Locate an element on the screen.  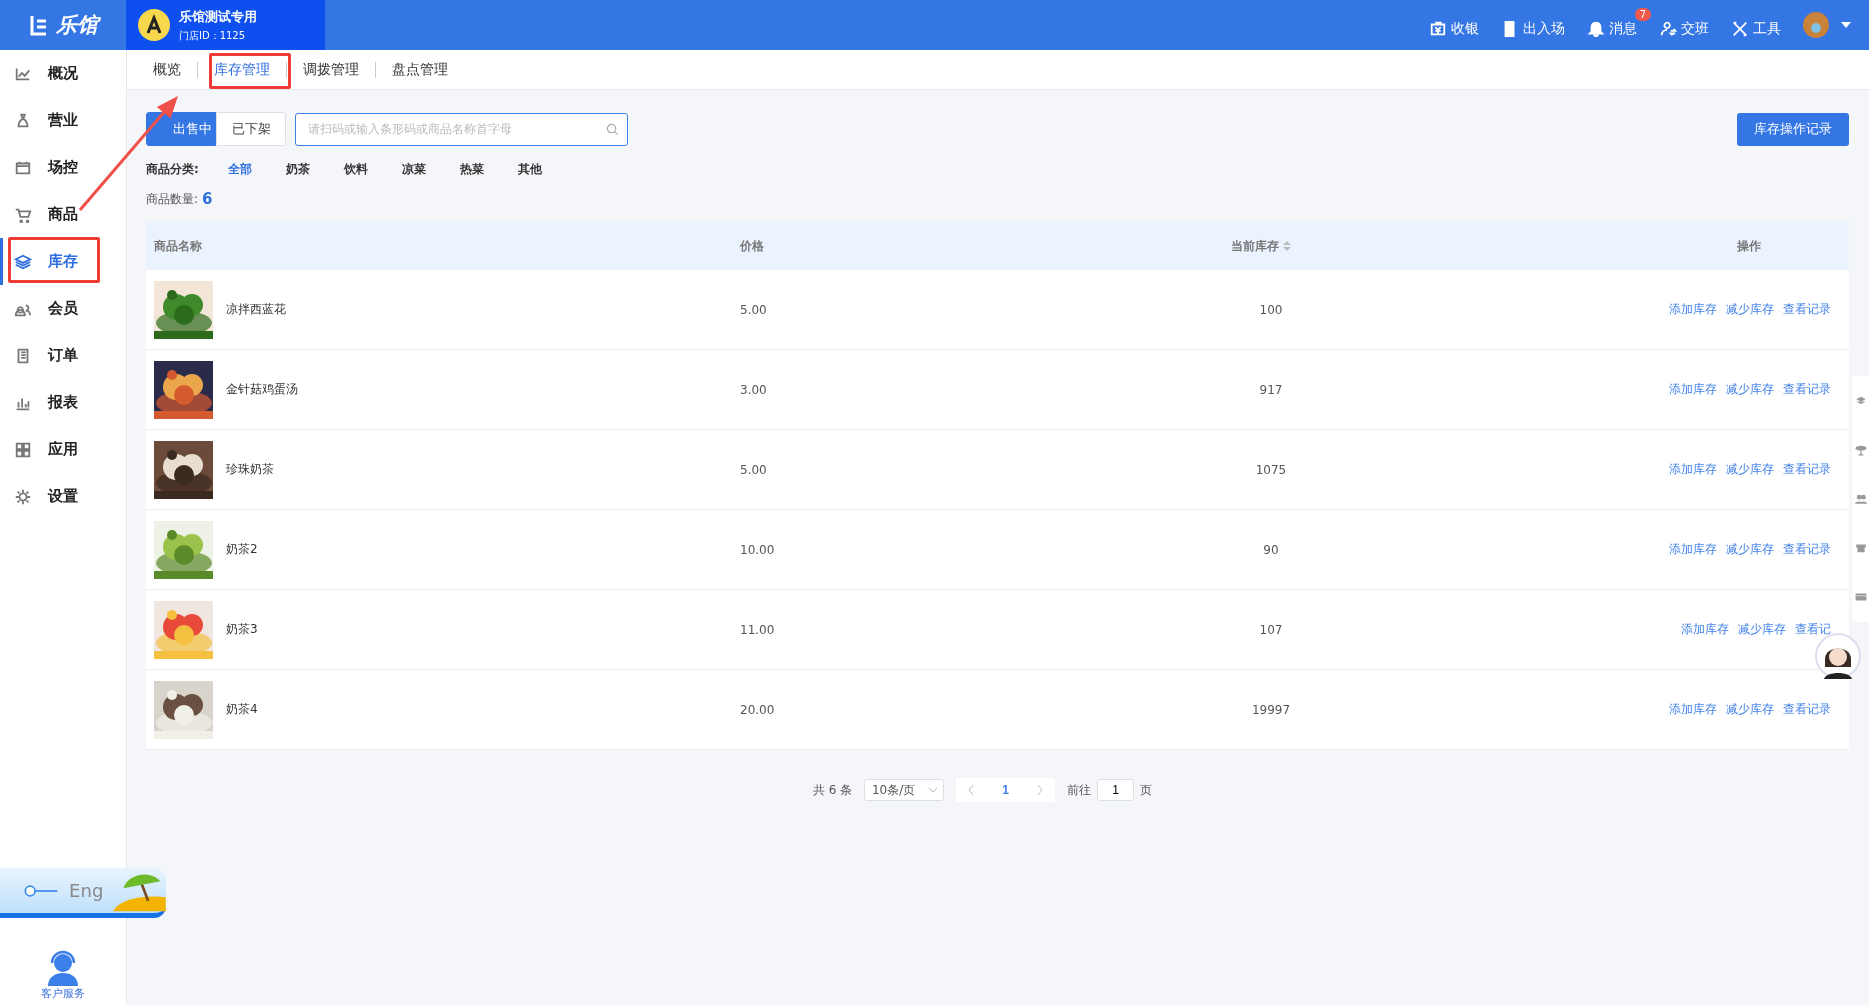
tab: 调拨管理 is located at coordinates (331, 69).